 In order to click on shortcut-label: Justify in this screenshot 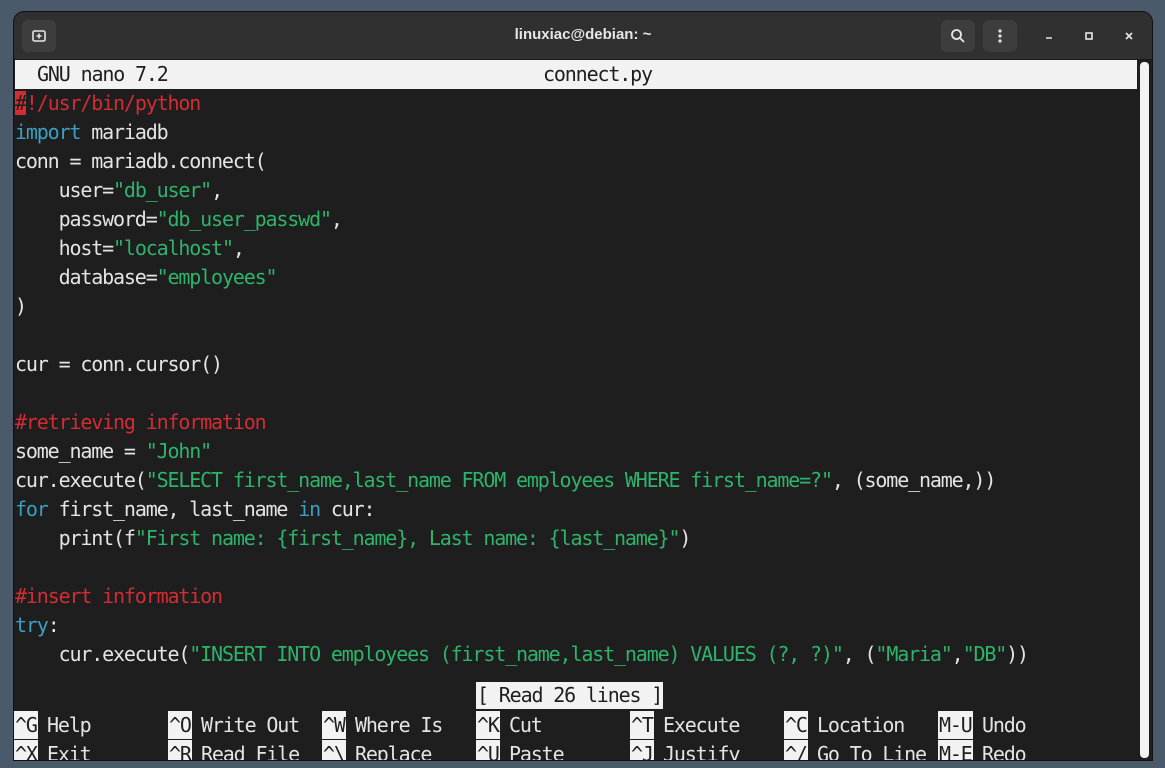, I will do `click(701, 750)`.